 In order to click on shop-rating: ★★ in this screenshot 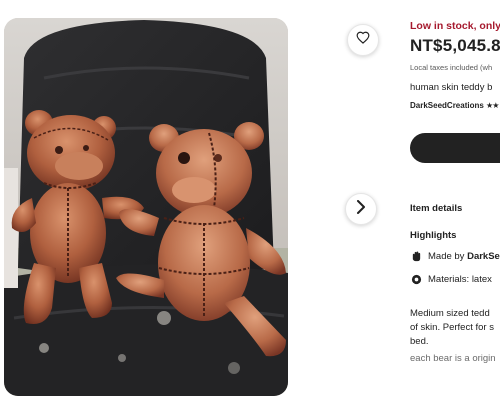, I will do `click(492, 105)`.